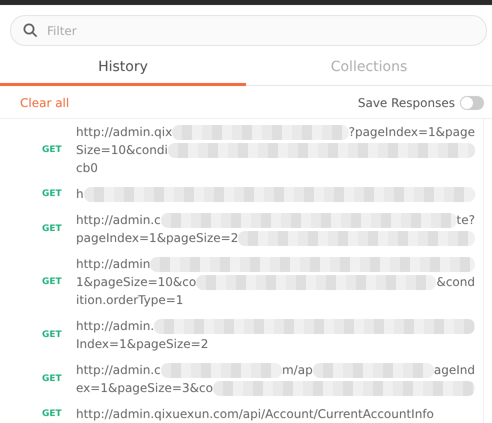 This screenshot has height=423, width=492. What do you see at coordinates (113, 264) in the screenshot?
I see `url-text: http://admin` at bounding box center [113, 264].